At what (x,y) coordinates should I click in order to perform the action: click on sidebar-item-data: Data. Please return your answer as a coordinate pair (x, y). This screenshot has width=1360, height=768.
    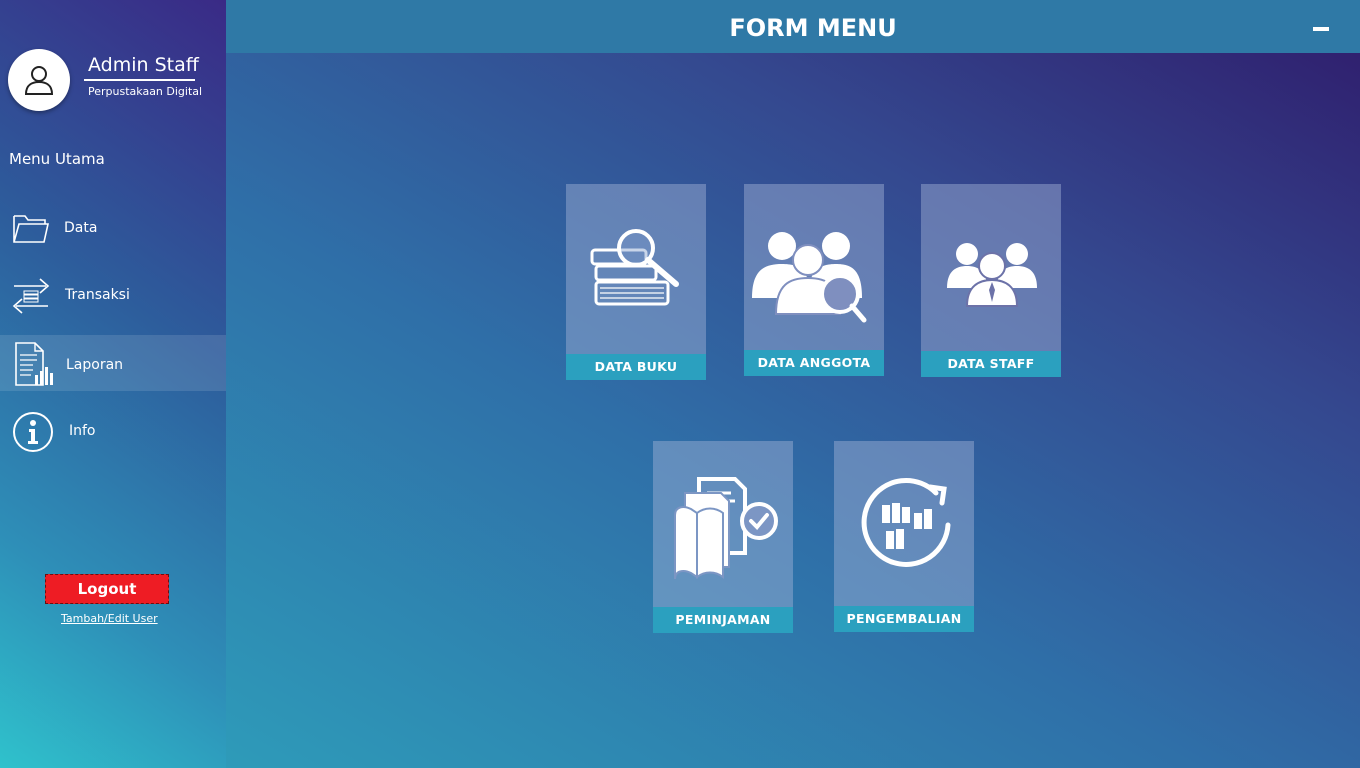
    Looking at the image, I should click on (113, 228).